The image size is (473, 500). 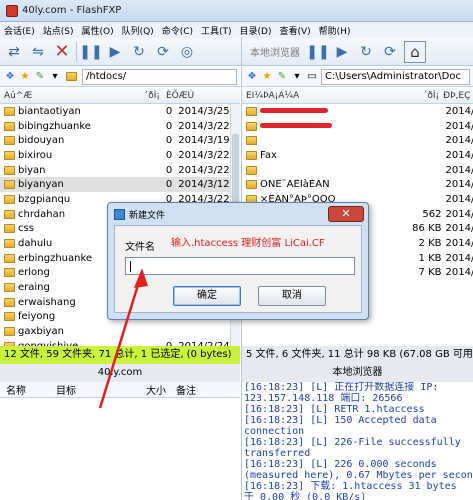 I want to click on remote-file-row: gongyishiye02014/2/24, so click(x=120, y=342).